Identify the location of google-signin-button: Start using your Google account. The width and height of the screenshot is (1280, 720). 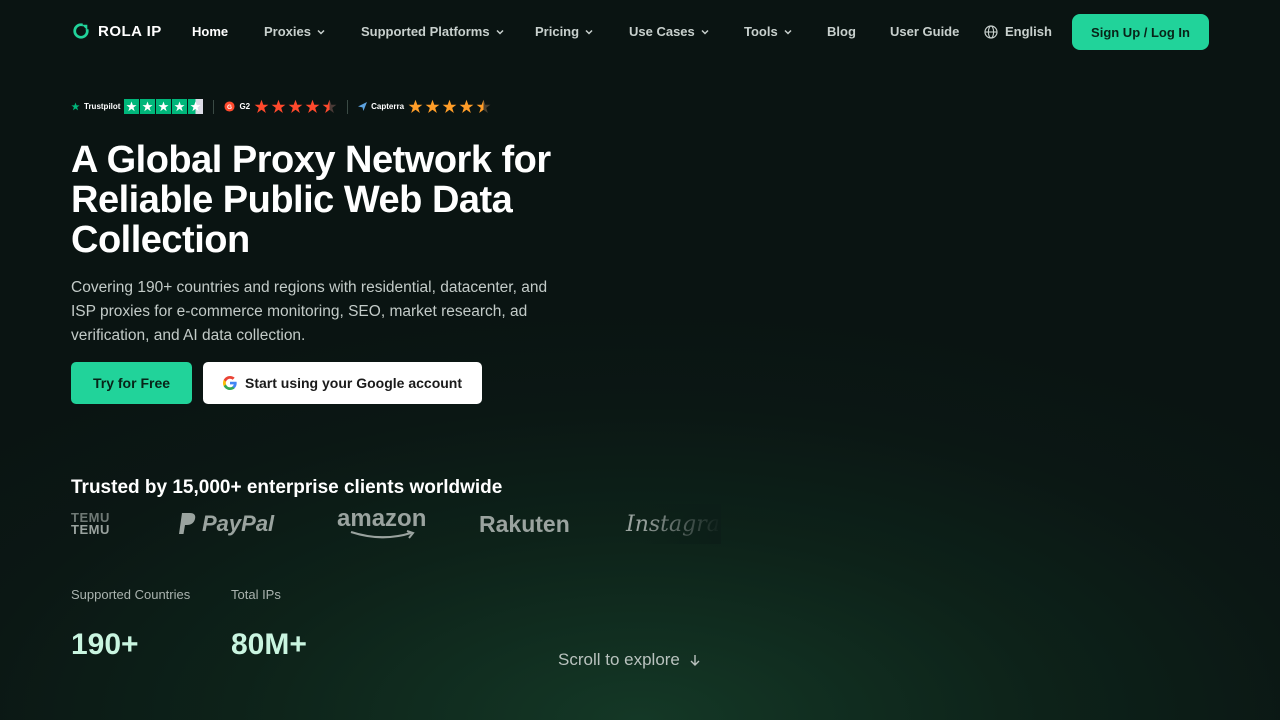
(342, 383).